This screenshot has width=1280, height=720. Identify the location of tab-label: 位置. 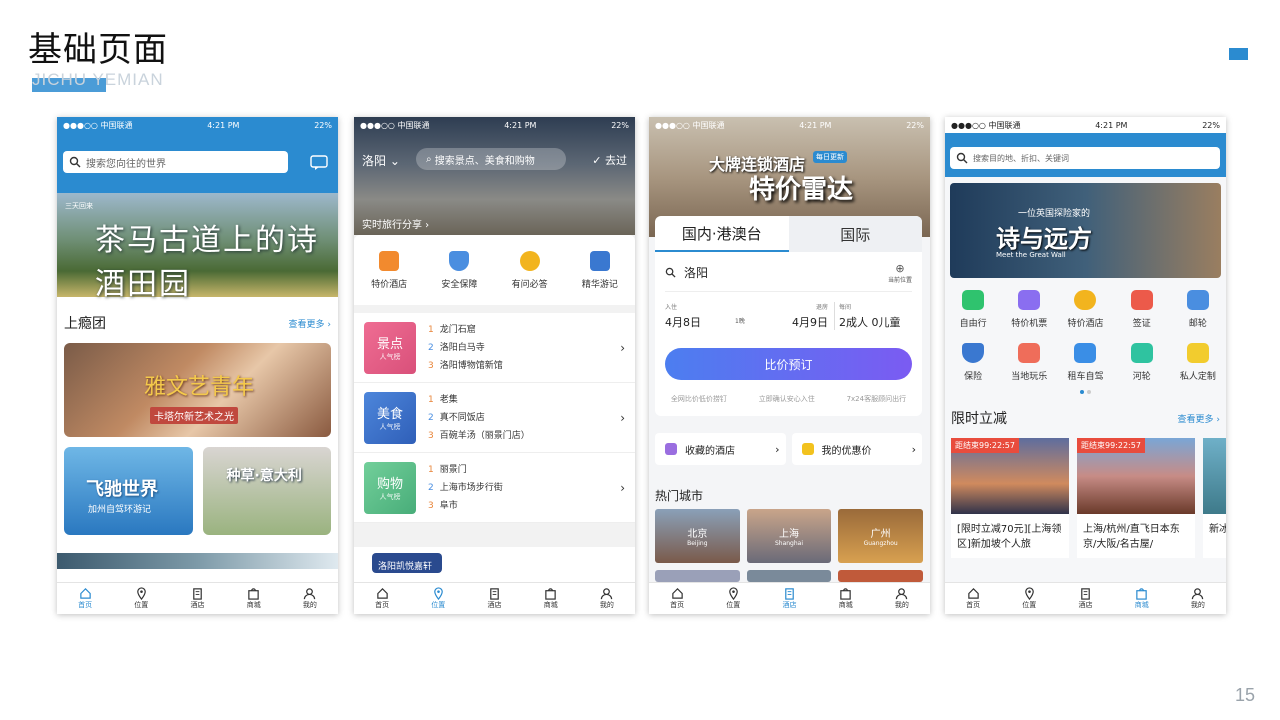
(141, 605).